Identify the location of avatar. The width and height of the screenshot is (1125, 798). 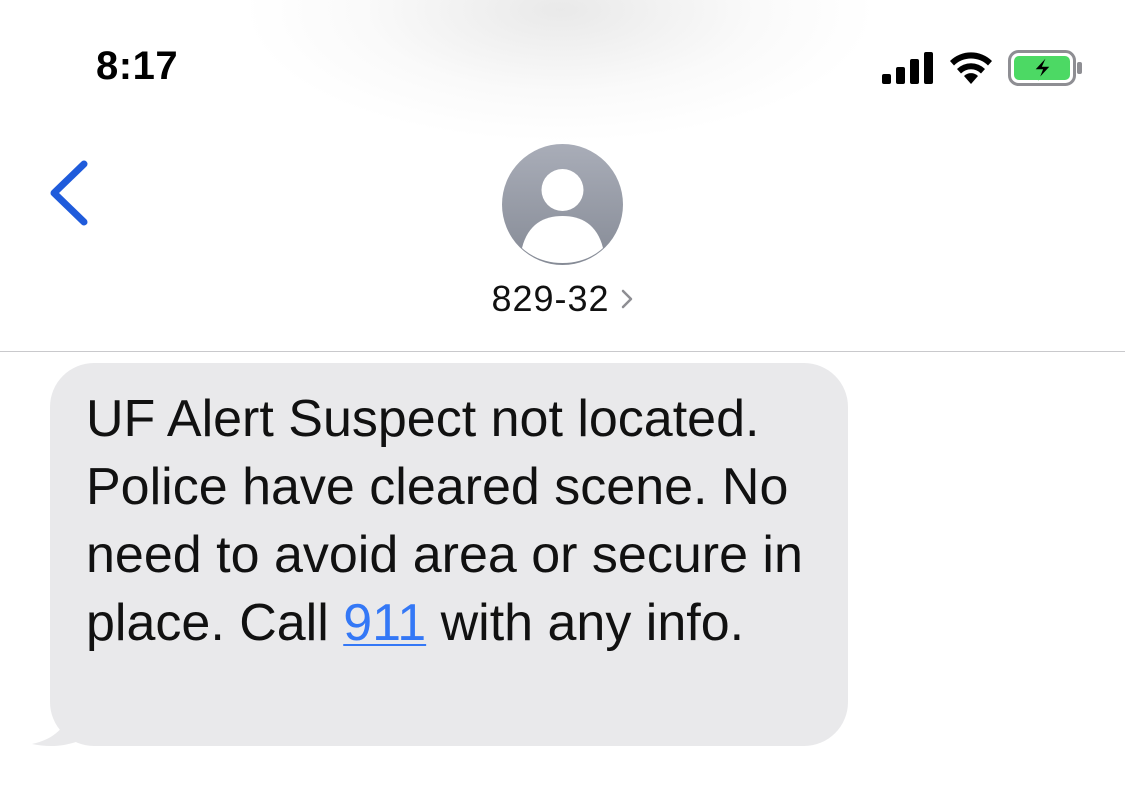
(562, 204).